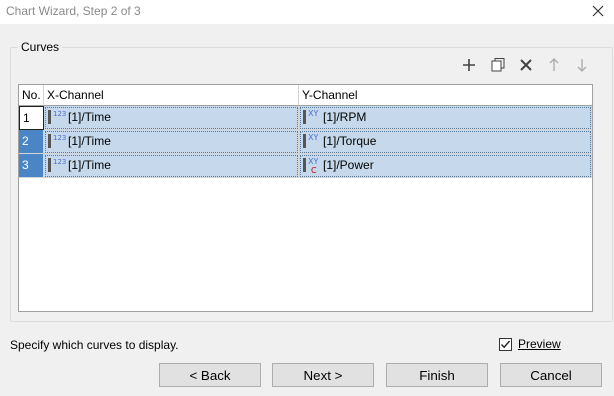  Describe the element at coordinates (73, 11) in the screenshot. I see `window-title: Chart Wizard, Step 2 of 3` at that location.